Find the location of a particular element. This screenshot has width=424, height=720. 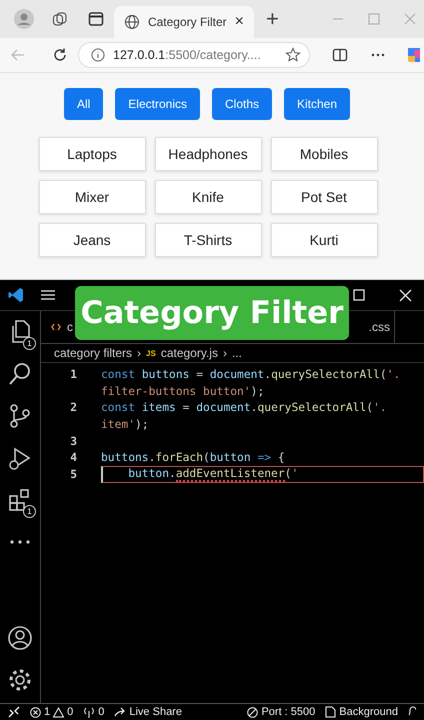

port-button: Port : 5500 is located at coordinates (281, 712).